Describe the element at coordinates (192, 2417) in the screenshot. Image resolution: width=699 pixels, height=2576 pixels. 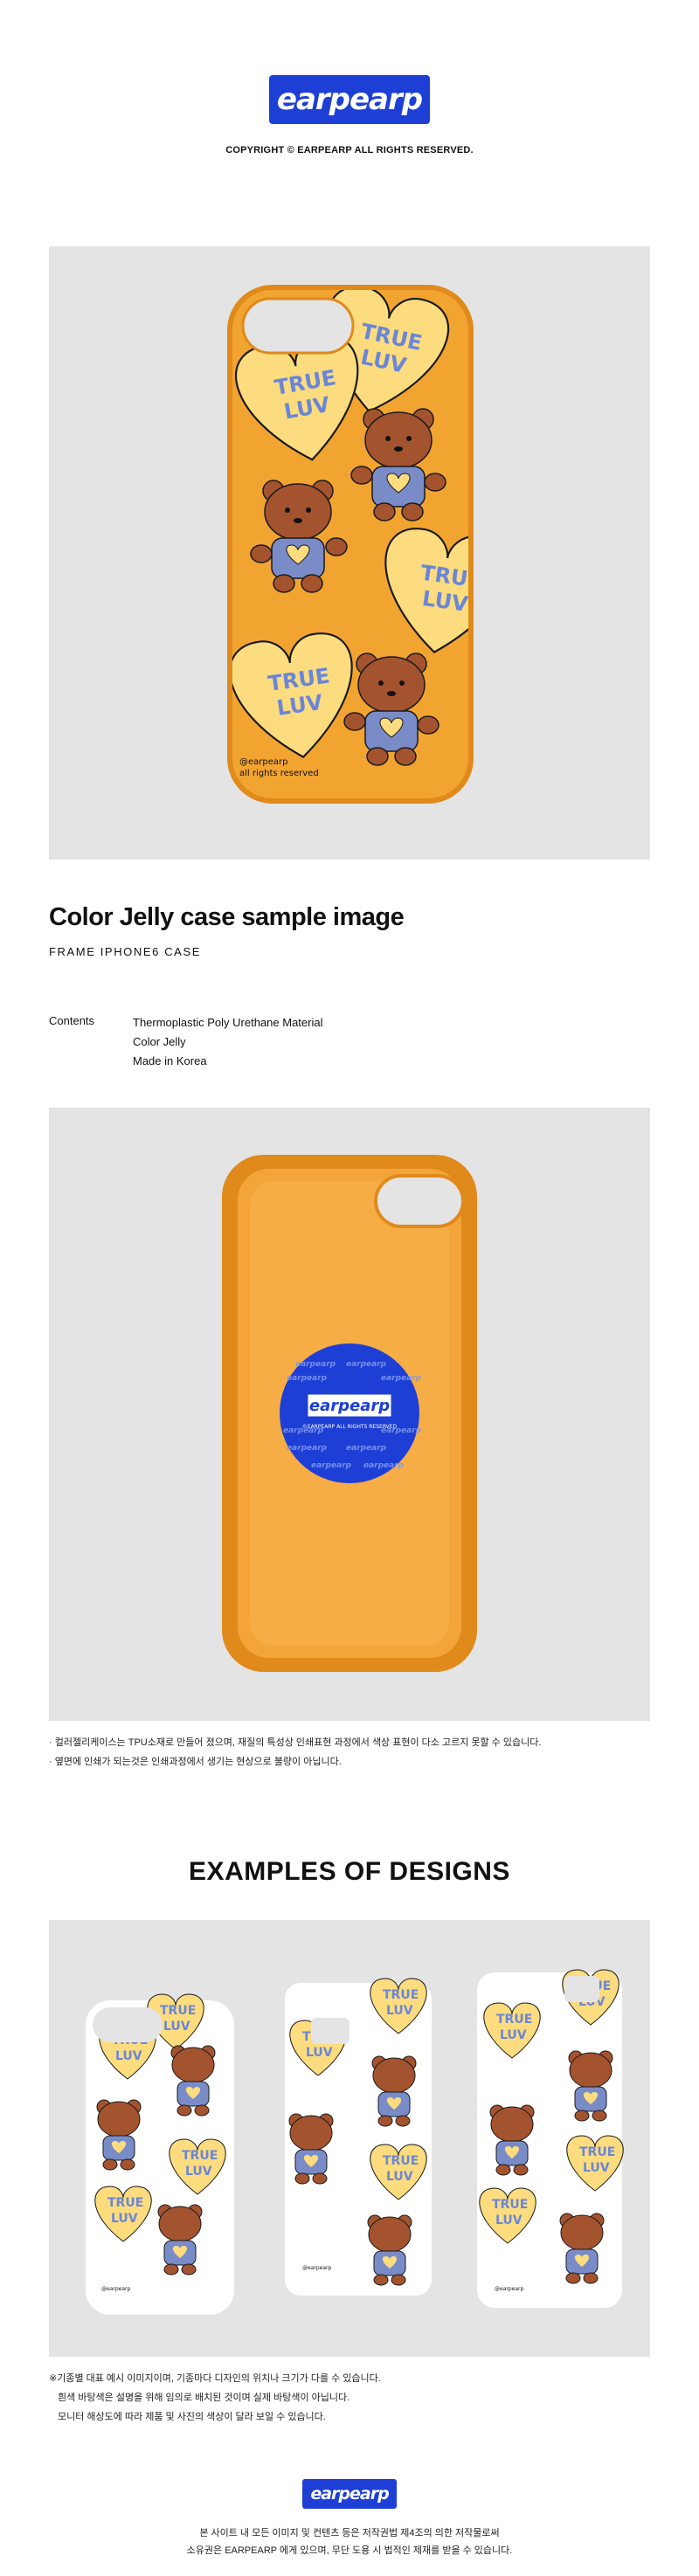
I see `note-line: 모니터 해상도에 따라 제품 및 사진의 색상이 달라 보일 수 있습니다.` at that location.